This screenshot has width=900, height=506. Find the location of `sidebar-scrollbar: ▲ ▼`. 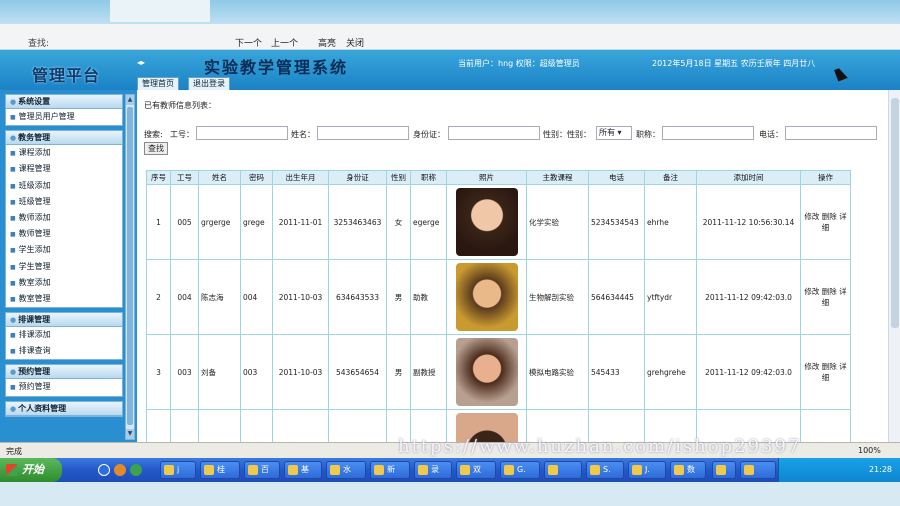

sidebar-scrollbar: ▲ ▼ is located at coordinates (130, 267).